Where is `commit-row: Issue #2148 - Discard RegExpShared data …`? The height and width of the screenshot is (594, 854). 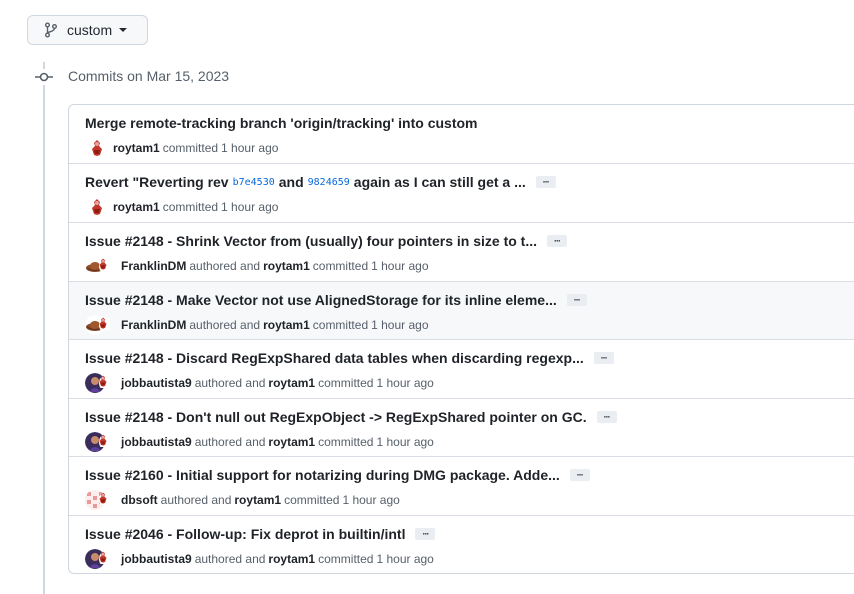 commit-row: Issue #2148 - Discard RegExpShared data … is located at coordinates (461, 369).